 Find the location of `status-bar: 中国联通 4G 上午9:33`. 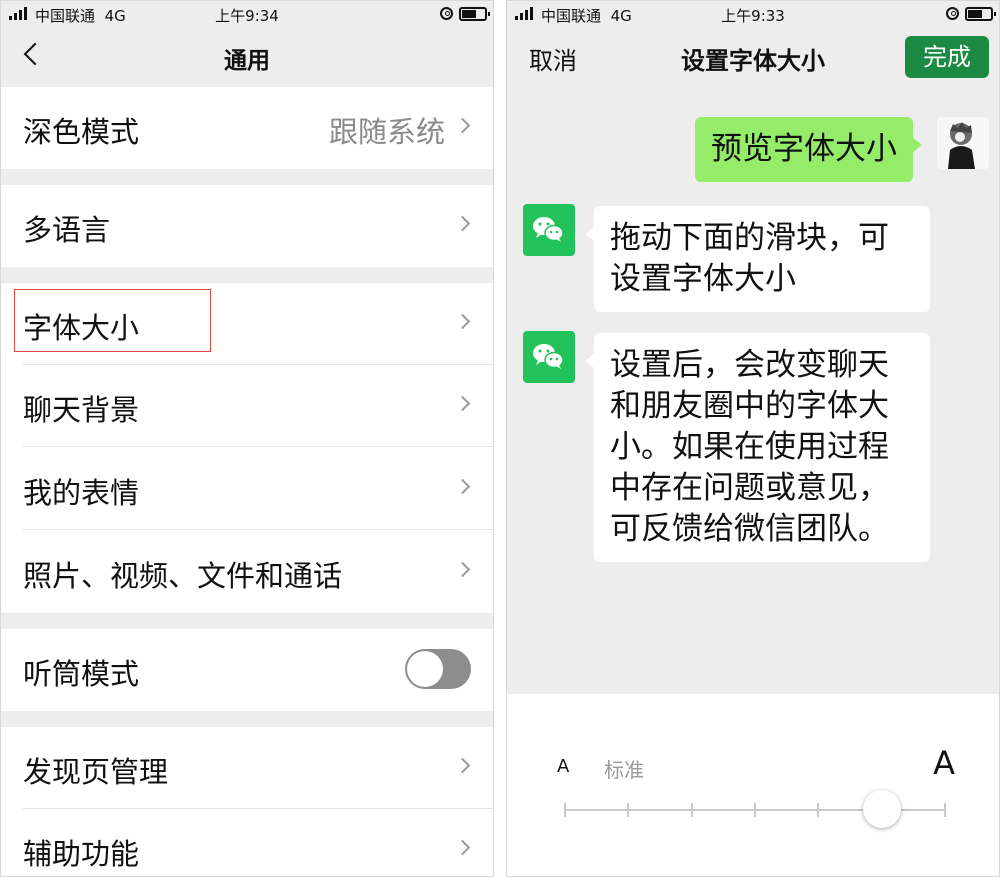

status-bar: 中国联通 4G 上午9:33 is located at coordinates (753, 14).